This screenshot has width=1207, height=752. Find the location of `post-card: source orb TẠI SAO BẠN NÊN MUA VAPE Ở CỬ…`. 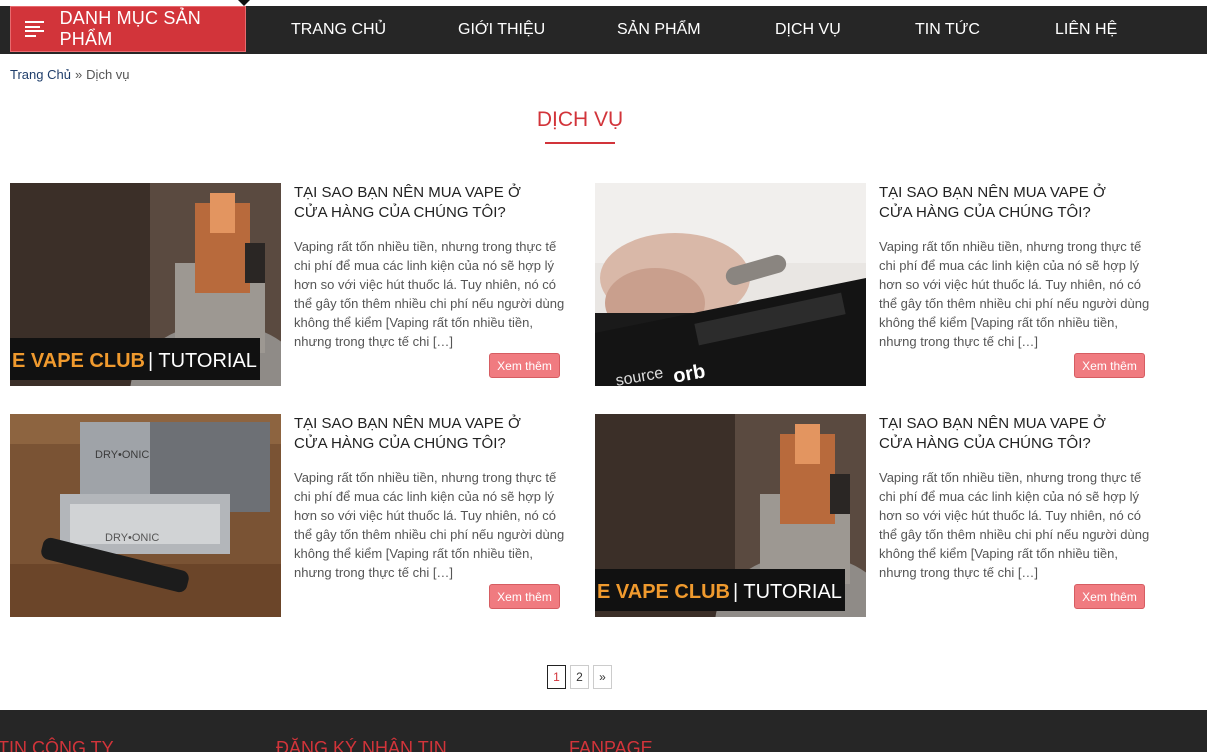

post-card: source orb TẠI SAO BẠN NÊN MUA VAPE Ở CỬ… is located at coordinates (877, 285).